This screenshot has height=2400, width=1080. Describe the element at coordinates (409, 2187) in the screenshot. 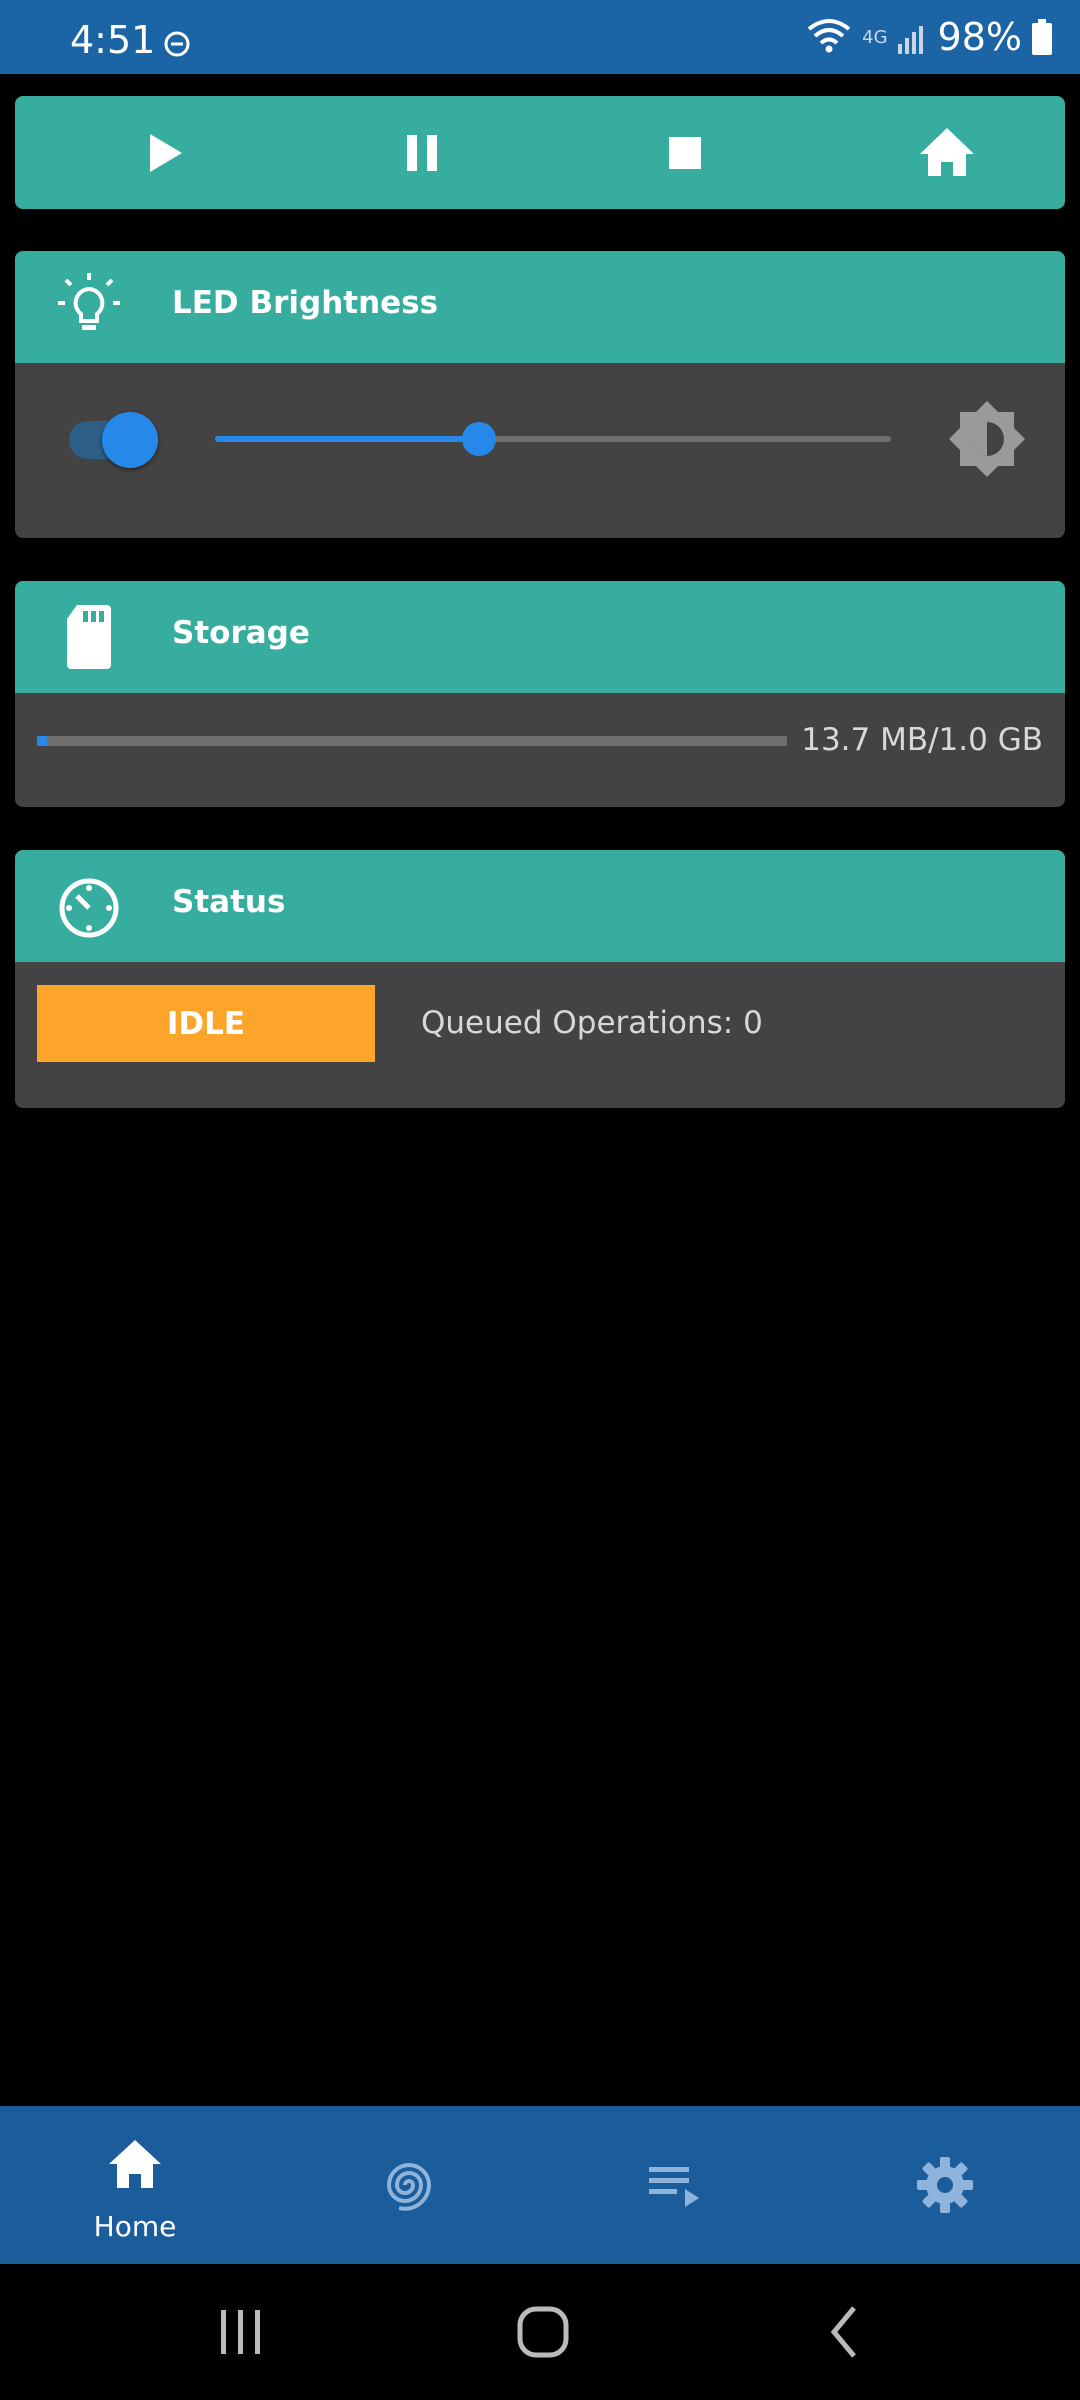

I see `spiral-icon` at that location.